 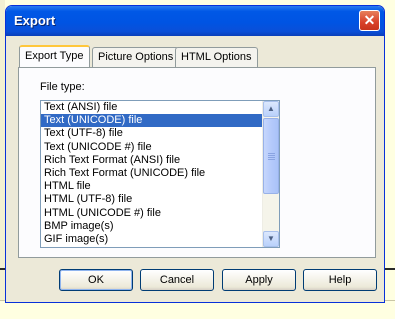 I want to click on scroll-up-button: ▲, so click(x=271, y=109).